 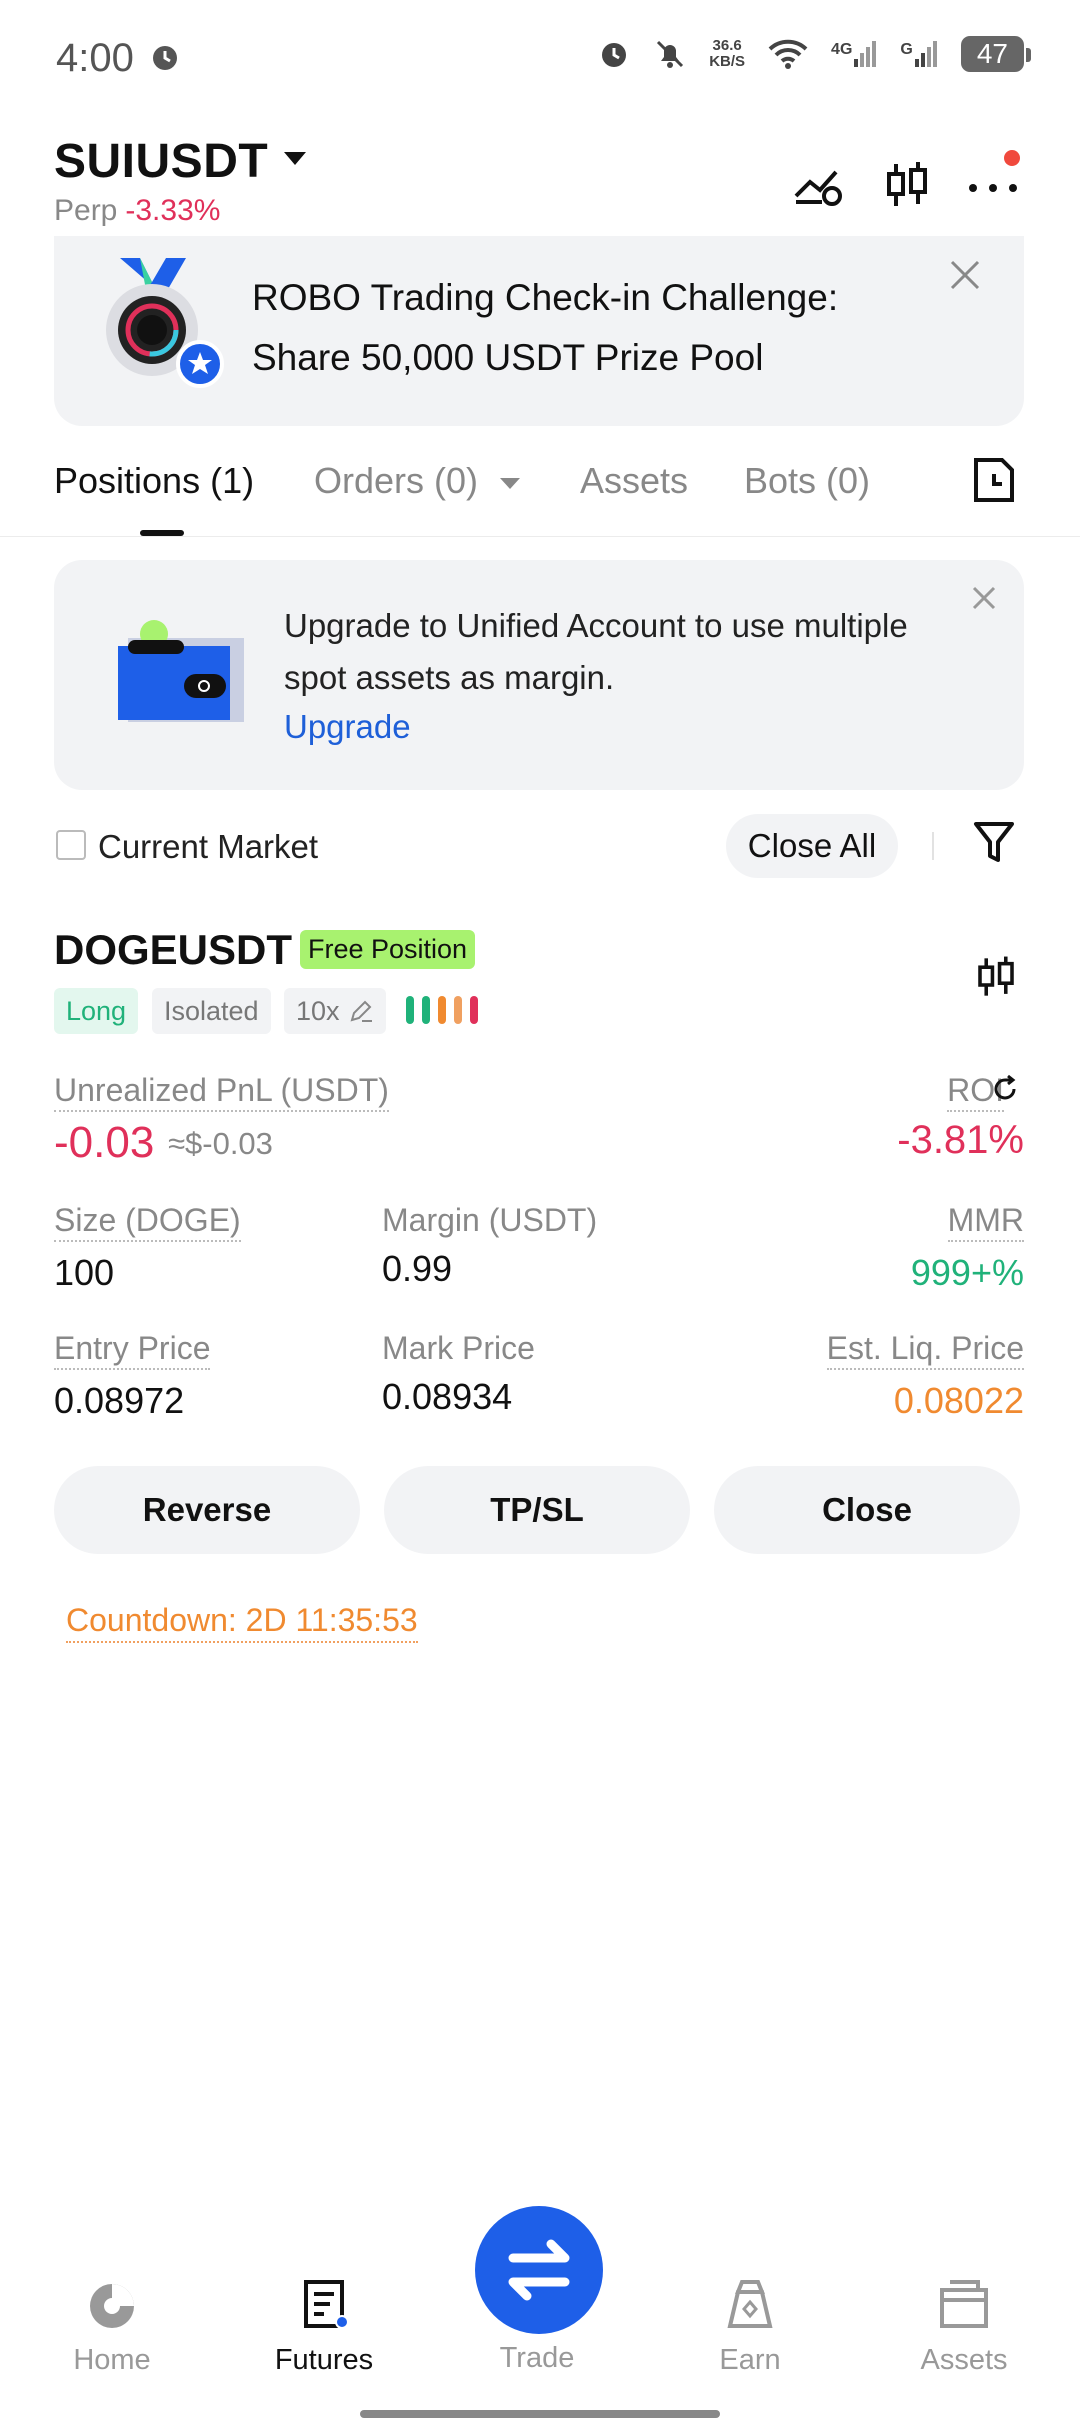 I want to click on position-symbol: DOGEUSDT, so click(x=173, y=950).